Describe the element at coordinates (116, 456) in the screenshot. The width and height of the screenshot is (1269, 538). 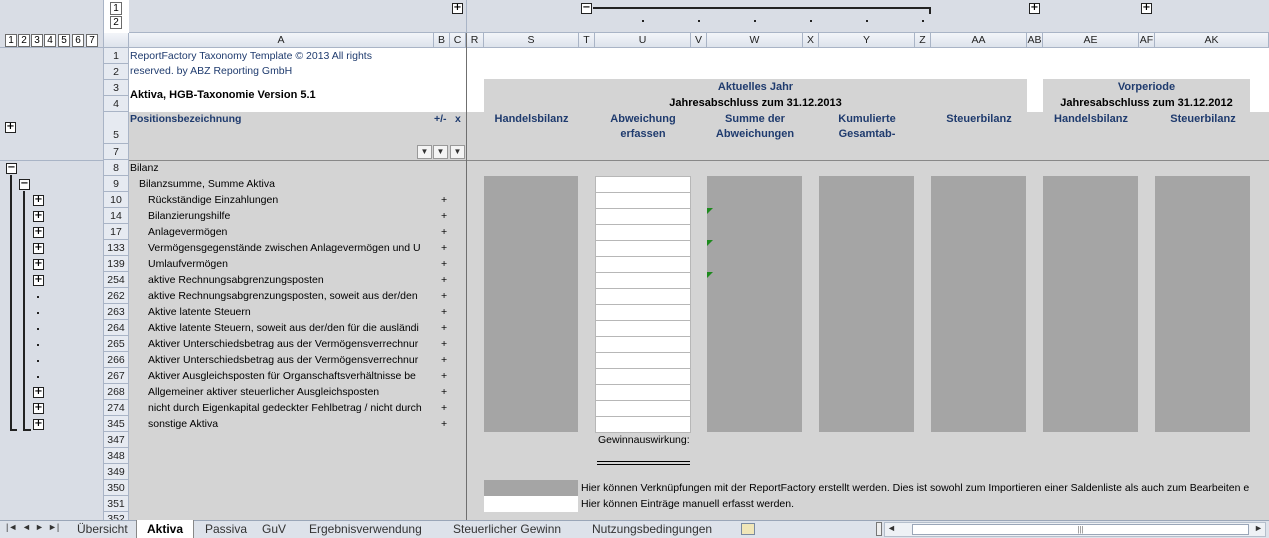
I see `row-header: 348` at that location.